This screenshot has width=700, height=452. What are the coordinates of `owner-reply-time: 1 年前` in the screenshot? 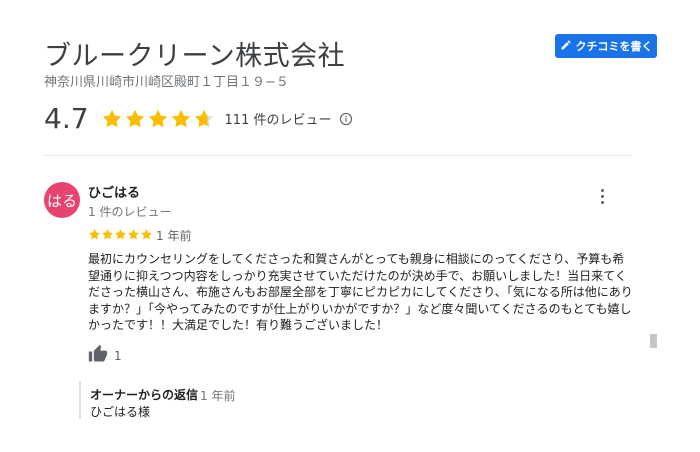 It's located at (218, 396).